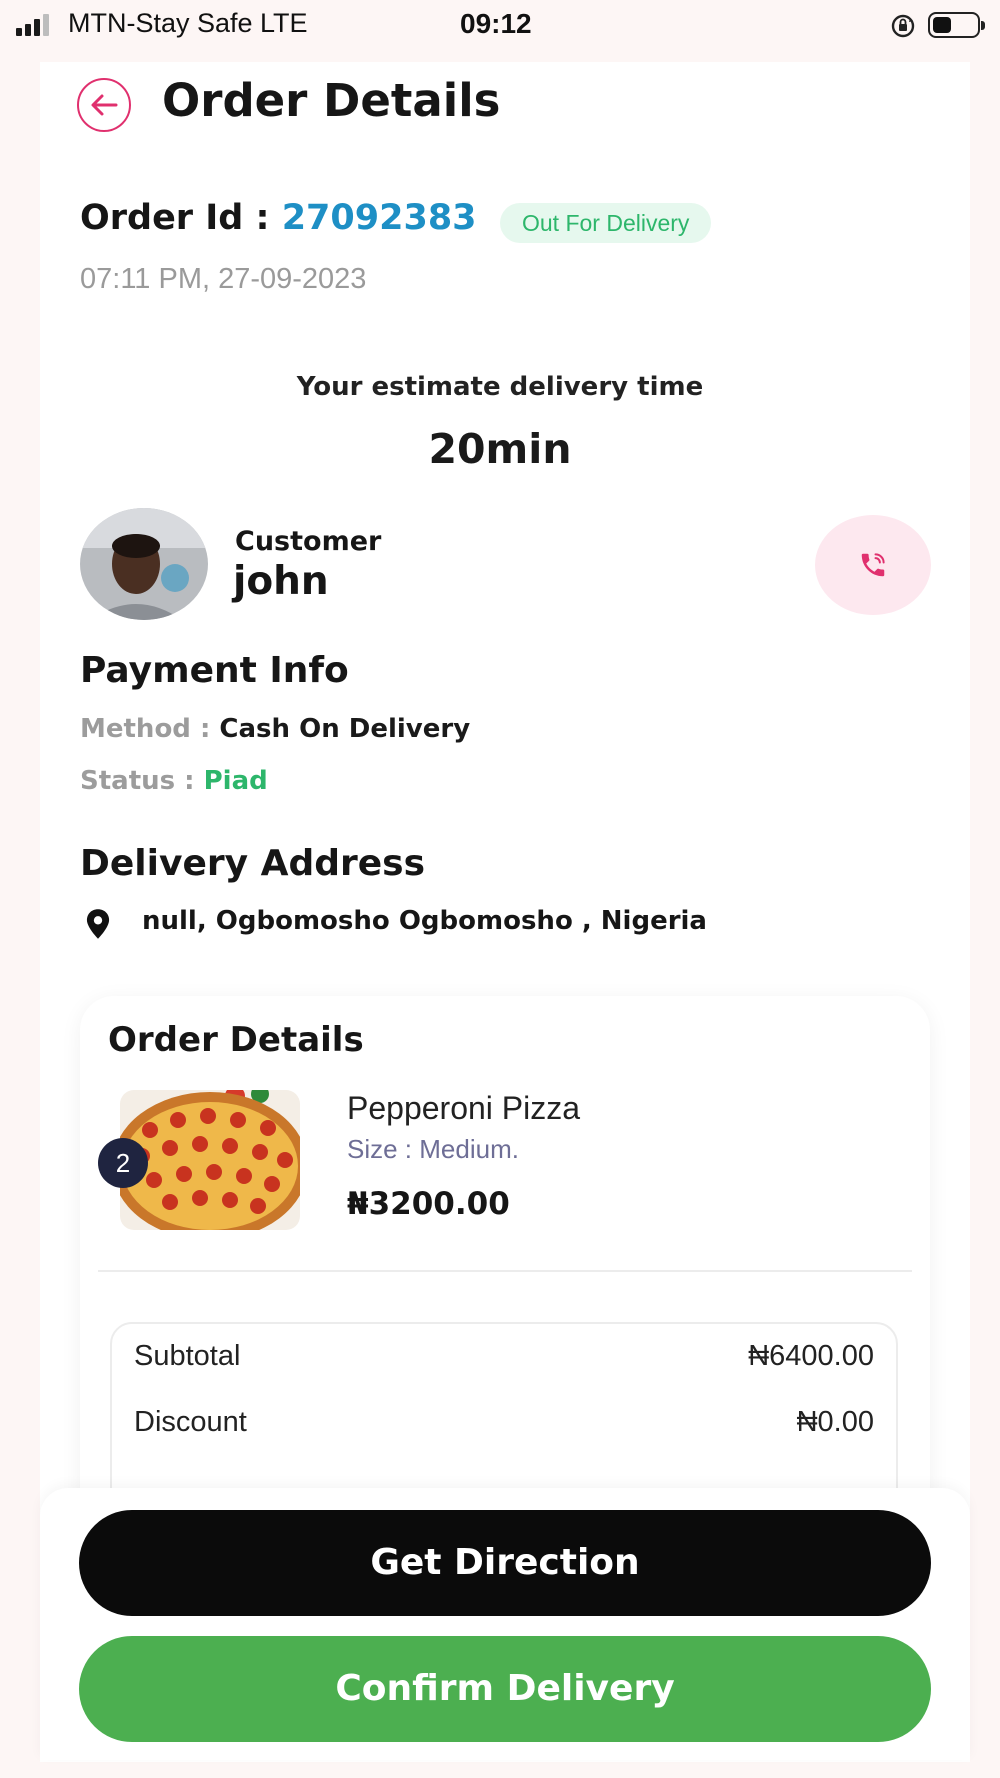 Image resolution: width=1000 pixels, height=1778 pixels. What do you see at coordinates (223, 279) in the screenshot?
I see `order-datetime: 07:11 PM, 27-09-2023` at bounding box center [223, 279].